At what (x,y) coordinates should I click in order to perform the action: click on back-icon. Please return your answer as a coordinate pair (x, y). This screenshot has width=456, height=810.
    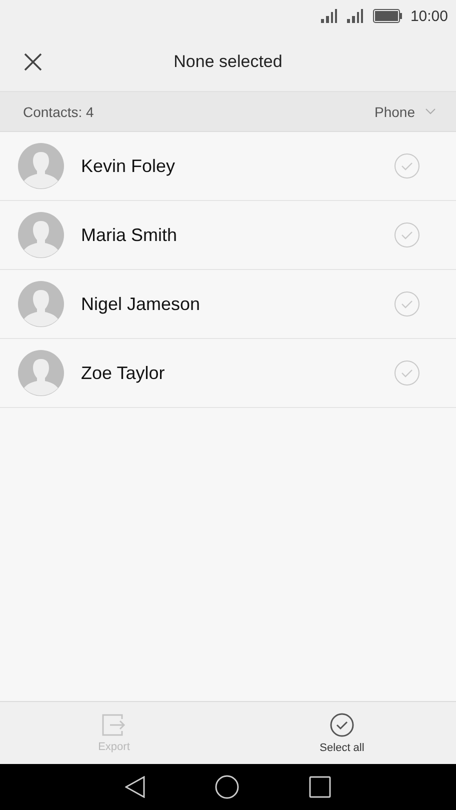
    Looking at the image, I should click on (135, 787).